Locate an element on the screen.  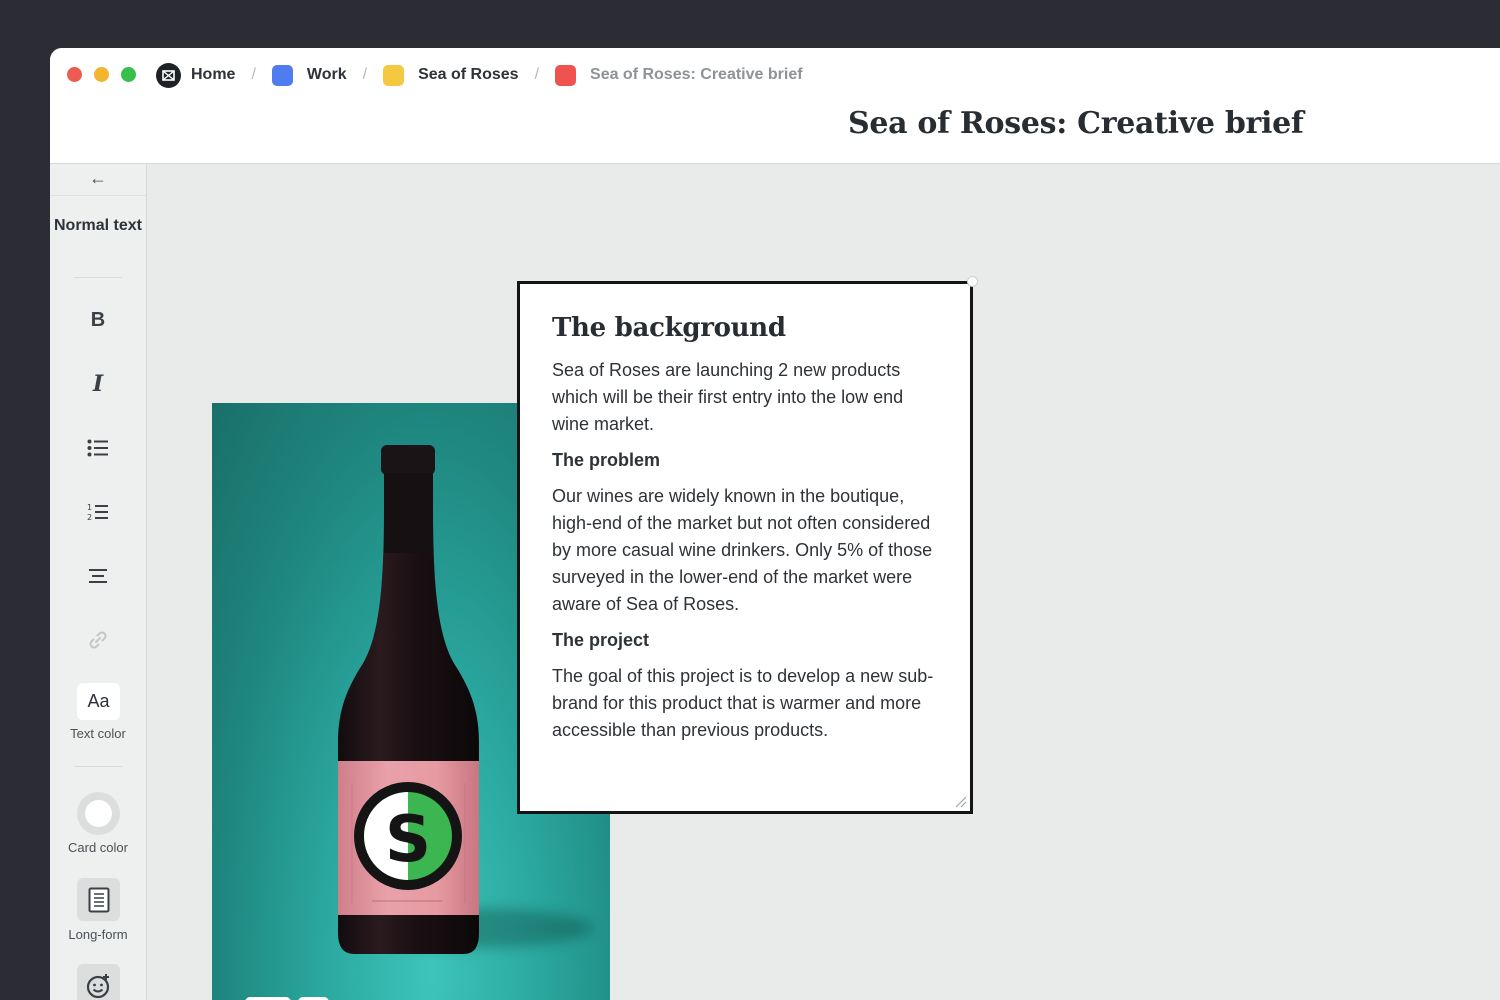
card-color-button is located at coordinates (98, 813).